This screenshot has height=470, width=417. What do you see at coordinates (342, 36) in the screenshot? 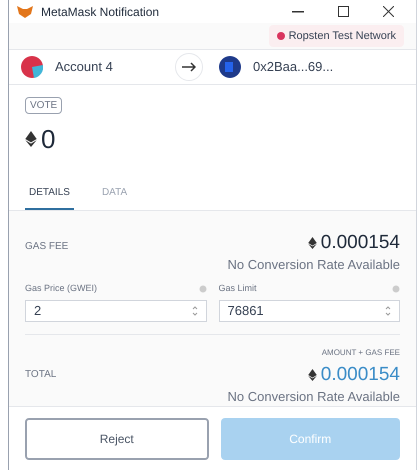
I see `network-label: Ropsten Test Network` at bounding box center [342, 36].